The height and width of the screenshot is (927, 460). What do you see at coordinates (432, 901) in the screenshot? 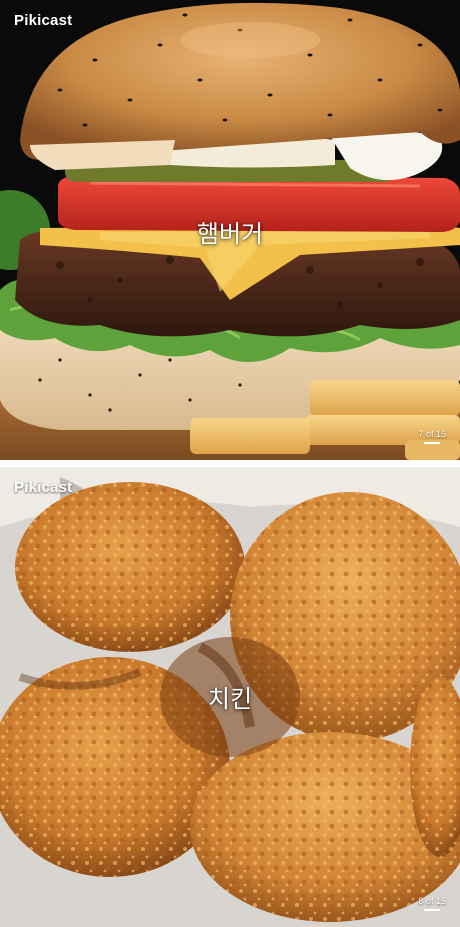
I see `slide-counter-text: 8 of 15` at bounding box center [432, 901].